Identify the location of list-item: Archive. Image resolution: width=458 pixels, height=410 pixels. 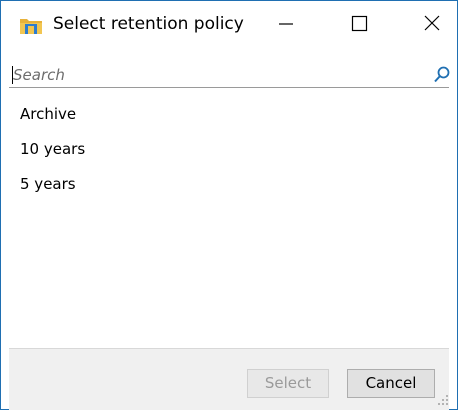
(229, 114).